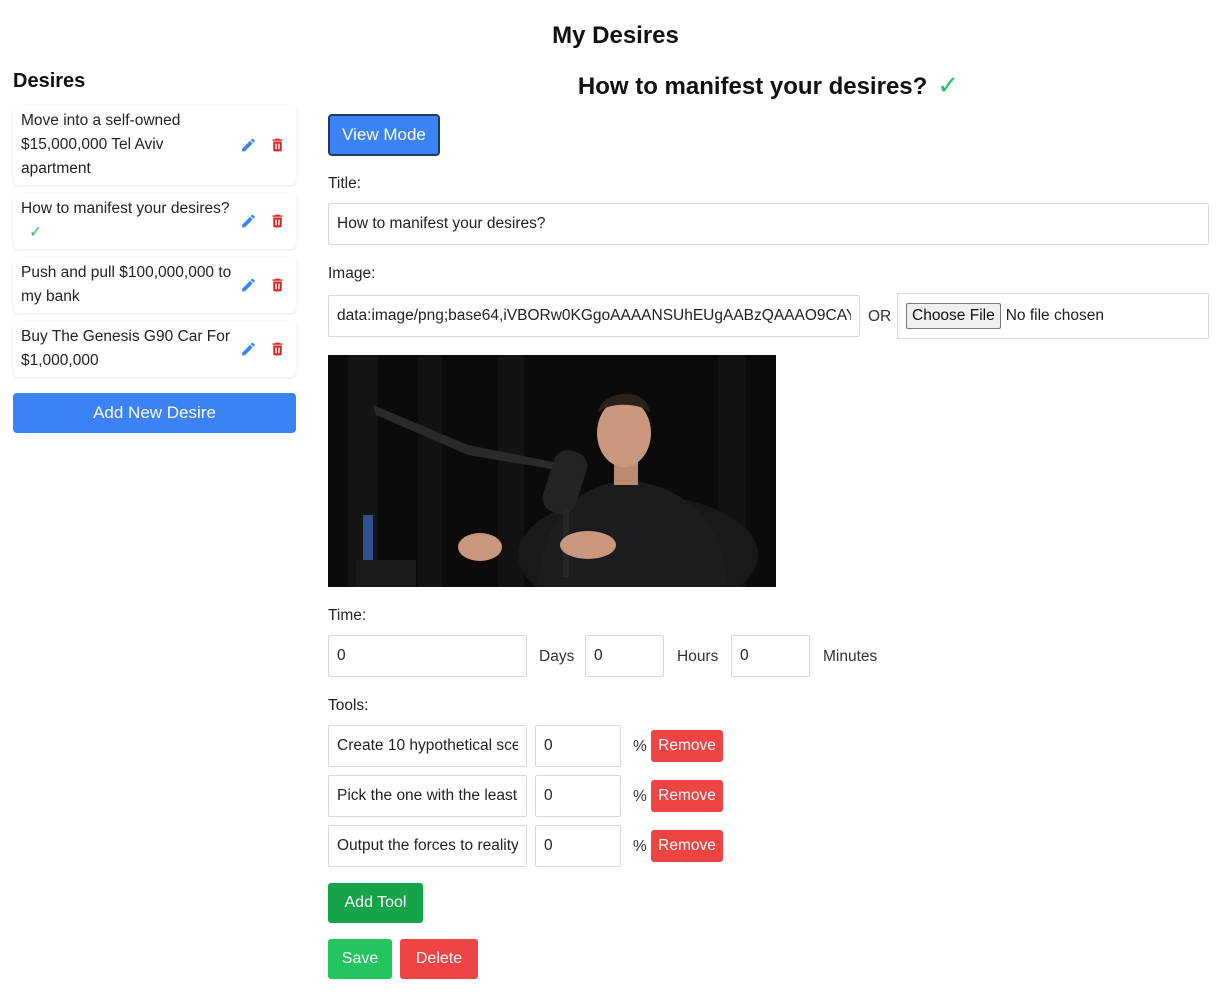 The width and height of the screenshot is (1231, 997). What do you see at coordinates (154, 413) in the screenshot?
I see `add-desire-button: Add New Desire` at bounding box center [154, 413].